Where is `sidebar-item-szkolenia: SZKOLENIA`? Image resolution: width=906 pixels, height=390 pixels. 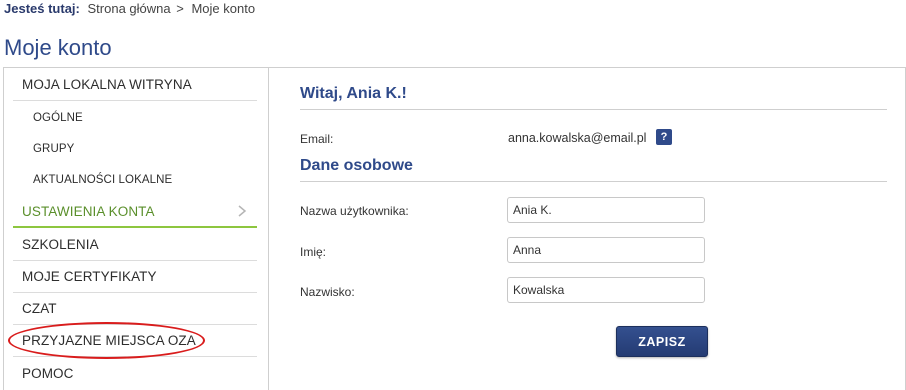 sidebar-item-szkolenia: SZKOLENIA is located at coordinates (135, 245).